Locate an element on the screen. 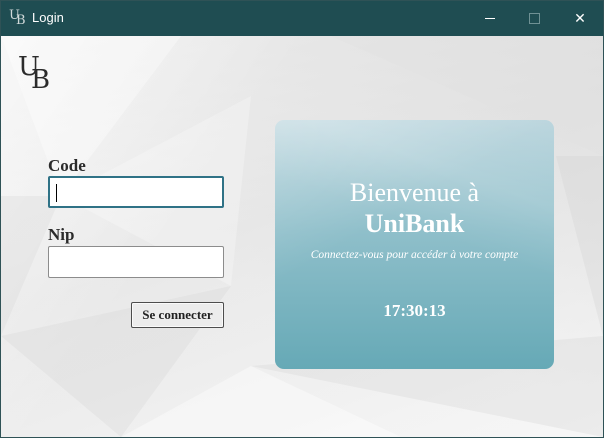 The image size is (604, 438). maximize-icon is located at coordinates (534, 18).